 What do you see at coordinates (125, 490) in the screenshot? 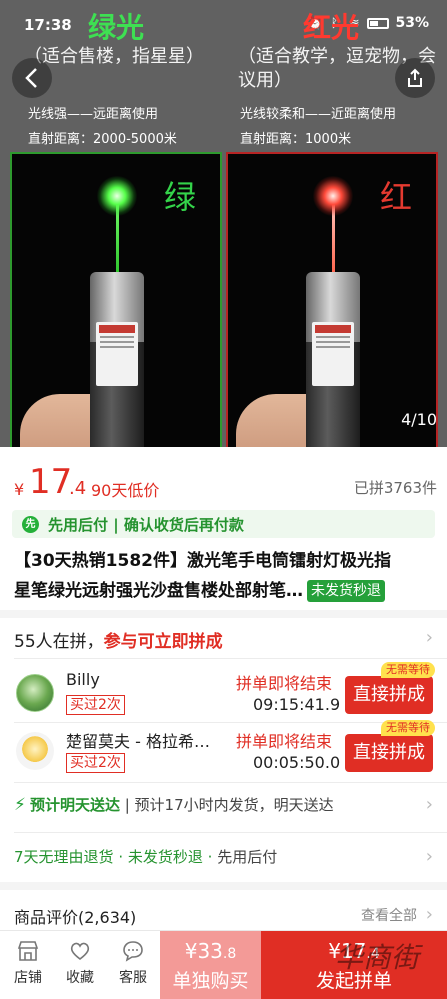
I see `low-price-tag: 90天低价` at bounding box center [125, 490].